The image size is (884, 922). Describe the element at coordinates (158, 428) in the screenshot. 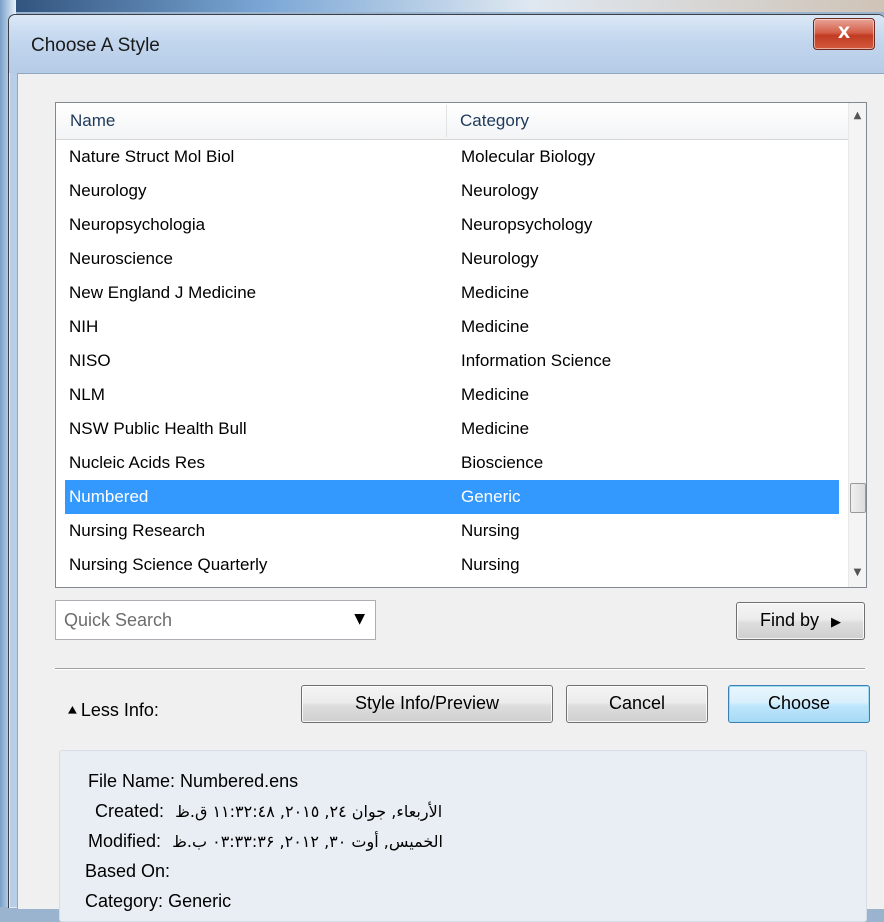

I see `style-name: NSW Public Health Bull` at that location.